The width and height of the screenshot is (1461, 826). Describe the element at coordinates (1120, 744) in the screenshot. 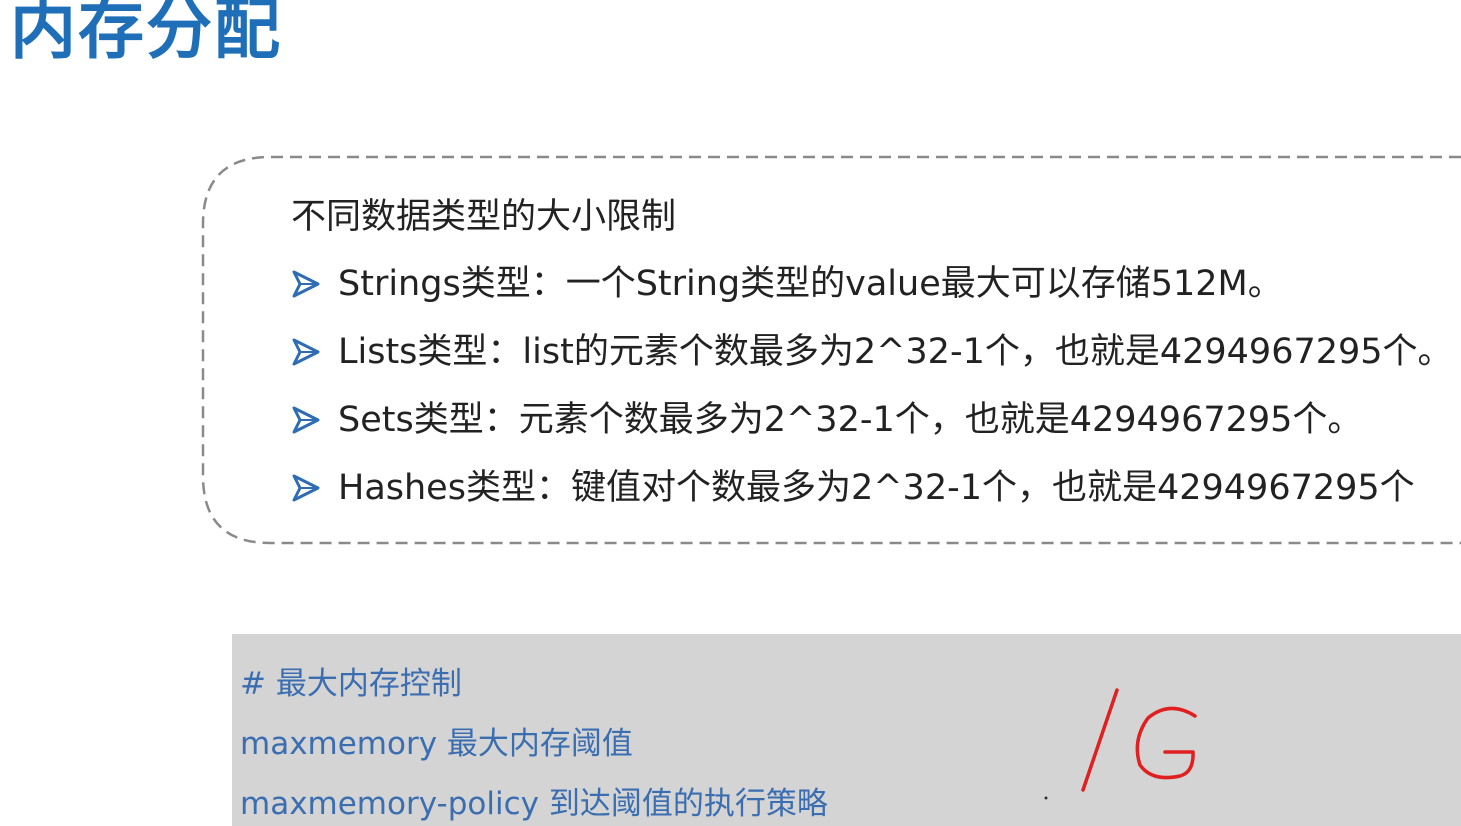

I see `handwritten-annotation-1g` at that location.